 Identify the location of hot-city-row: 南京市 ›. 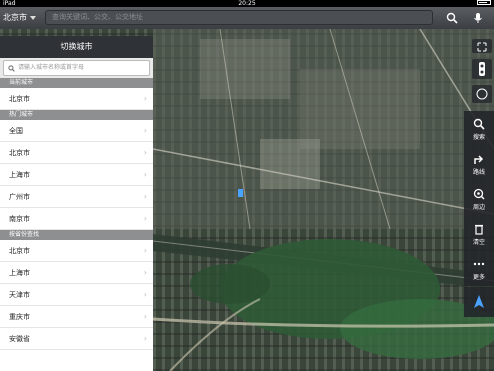
(76, 219).